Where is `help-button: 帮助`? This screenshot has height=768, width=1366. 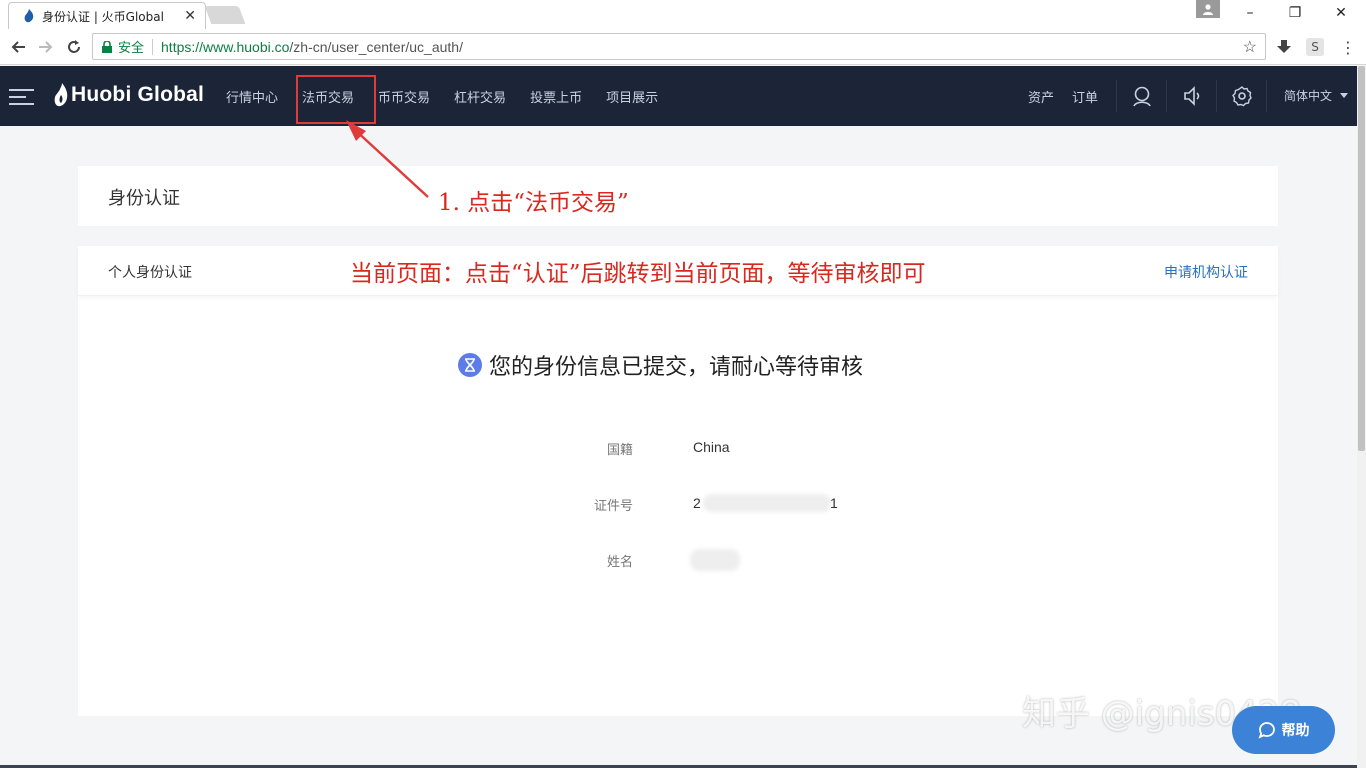 help-button: 帮助 is located at coordinates (1283, 730).